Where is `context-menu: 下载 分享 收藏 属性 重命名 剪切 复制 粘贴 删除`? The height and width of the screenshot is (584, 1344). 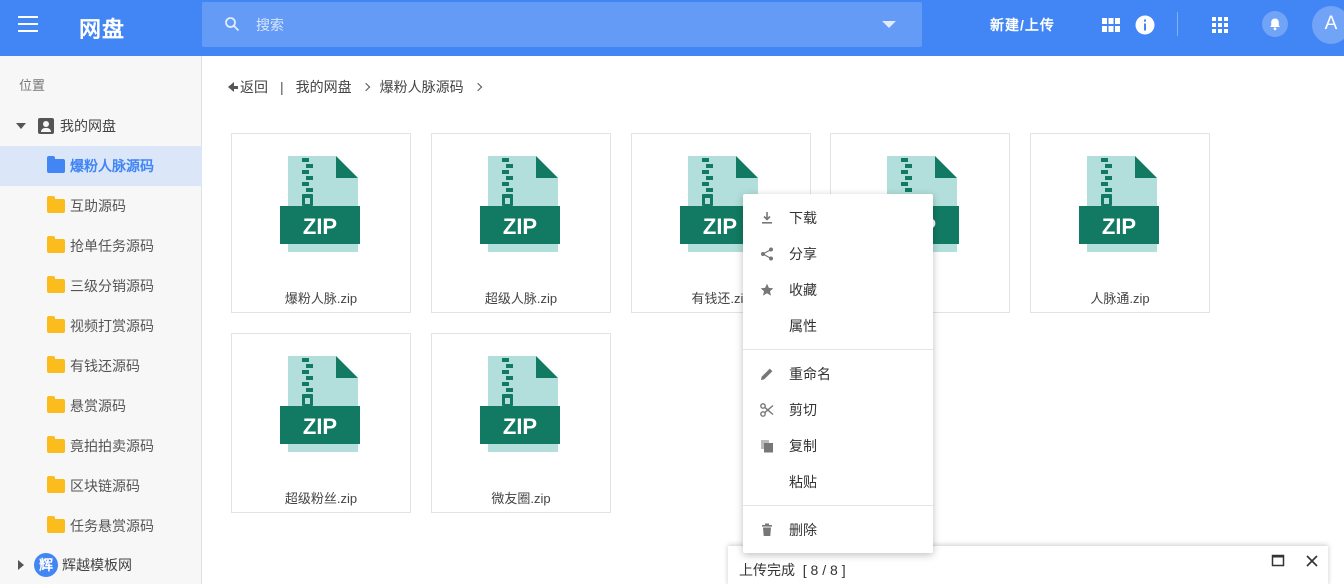
context-menu: 下载 分享 收藏 属性 重命名 剪切 复制 粘贴 删除 is located at coordinates (838, 373).